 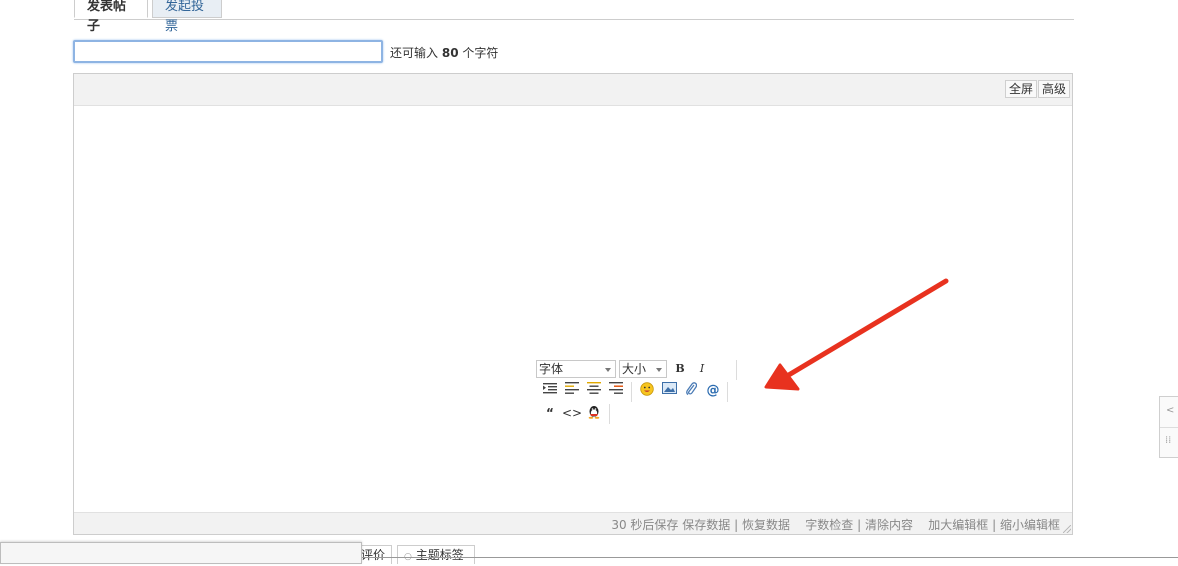 I want to click on topic-tags-label: 主题标签, so click(x=439, y=555).